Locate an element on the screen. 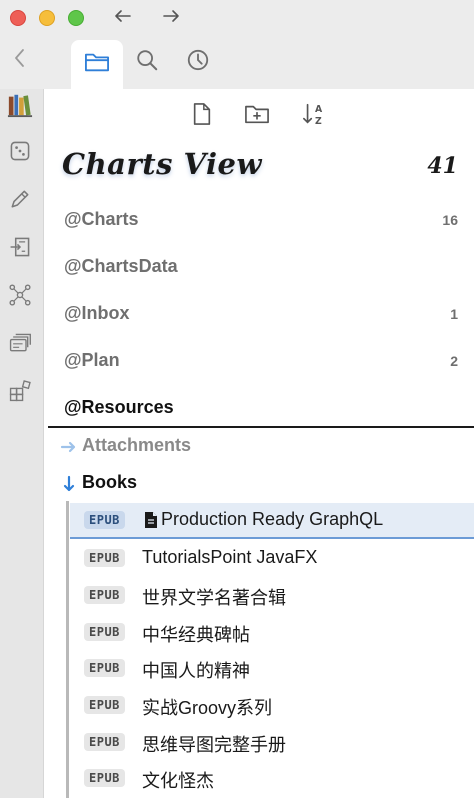 Image resolution: width=474 pixels, height=798 pixels. chevron-left-icon is located at coordinates (19, 58).